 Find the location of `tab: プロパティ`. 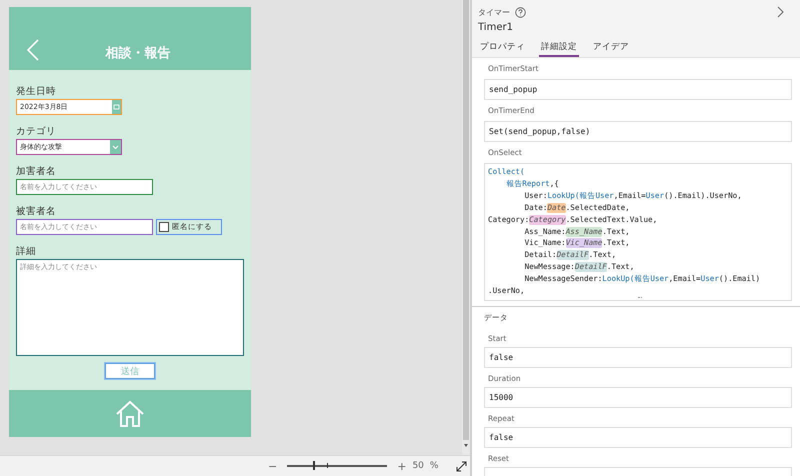

tab: プロパティ is located at coordinates (502, 48).